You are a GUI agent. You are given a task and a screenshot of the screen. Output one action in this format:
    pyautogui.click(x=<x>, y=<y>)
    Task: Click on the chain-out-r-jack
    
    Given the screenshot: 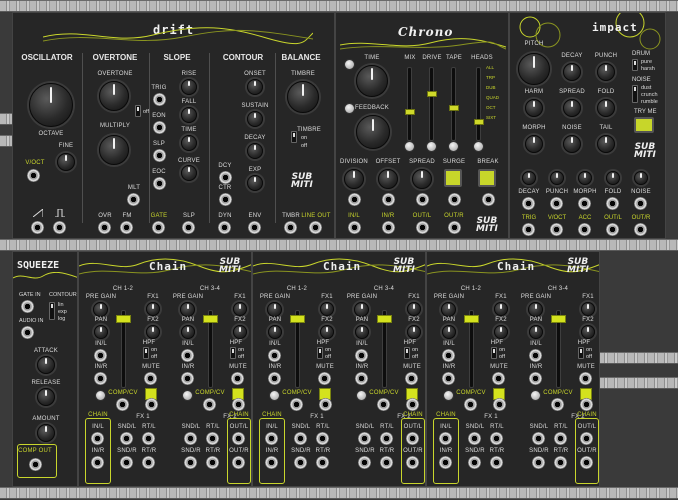 What is the action you would take?
    pyautogui.click(x=586, y=462)
    